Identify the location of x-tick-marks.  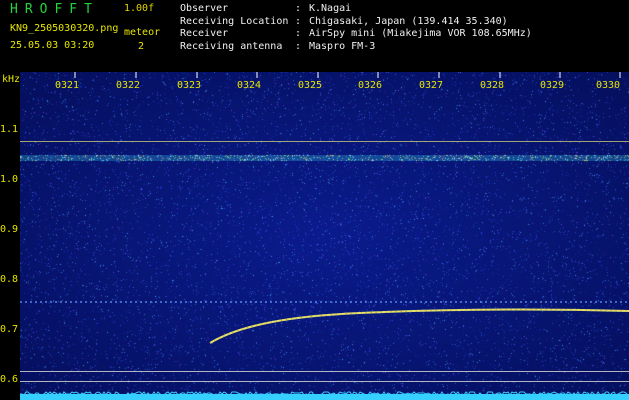
(347, 75).